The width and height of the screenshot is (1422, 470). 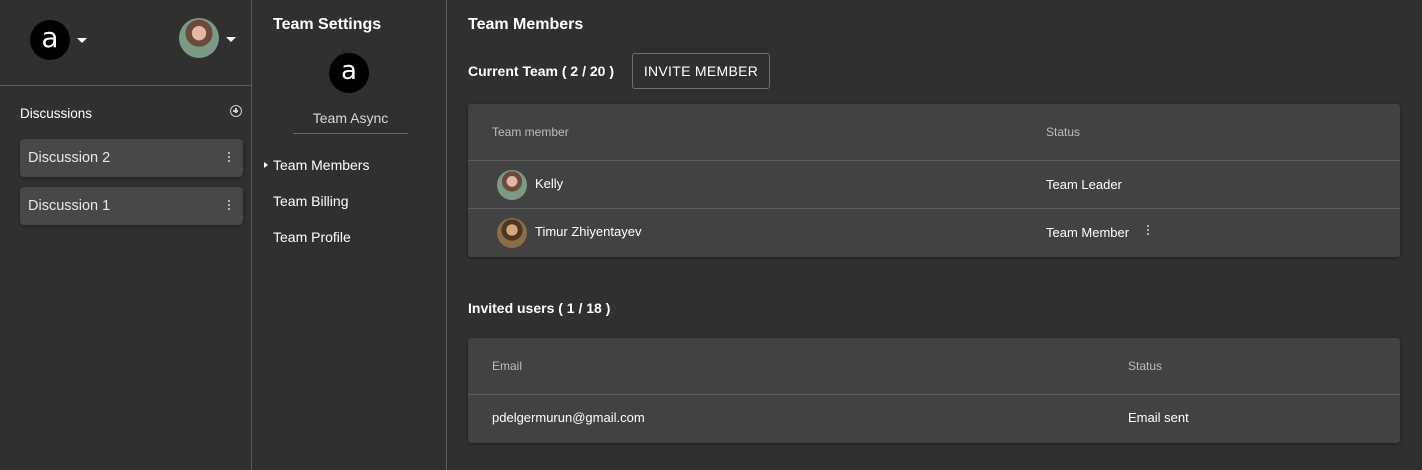 I want to click on add-discussion-icon, so click(x=236, y=111).